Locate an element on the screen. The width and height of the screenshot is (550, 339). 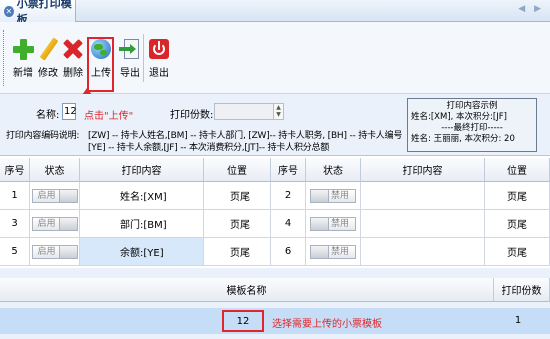
name-label: 名称: is located at coordinates (48, 115).